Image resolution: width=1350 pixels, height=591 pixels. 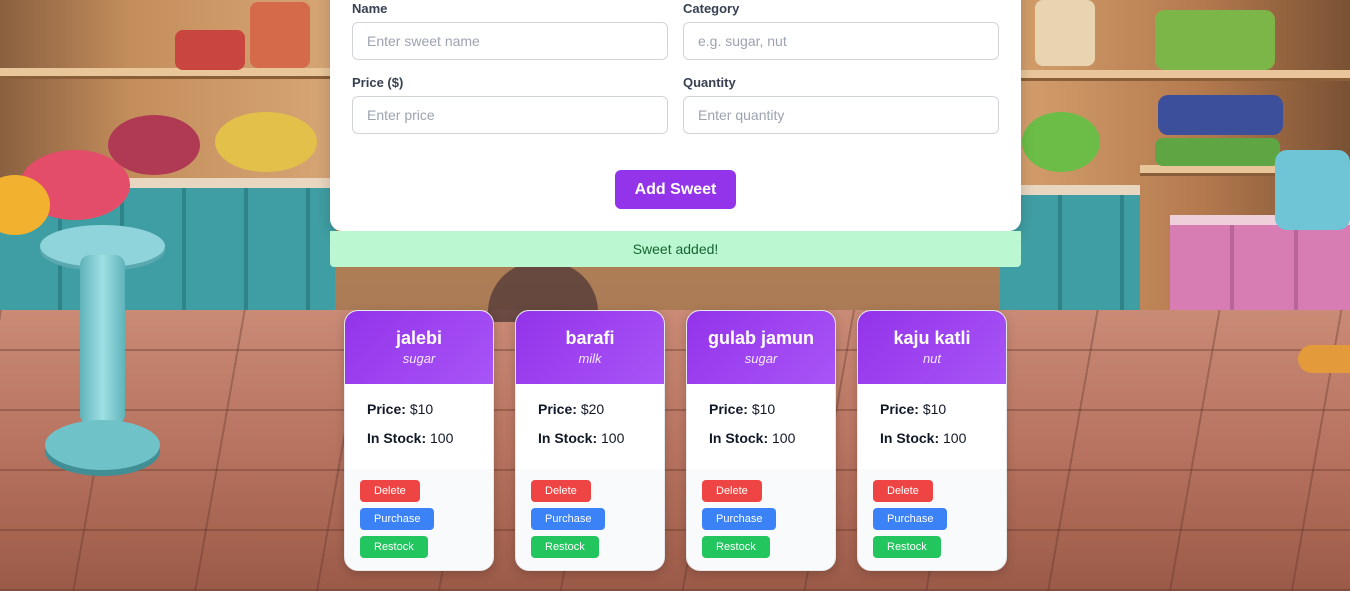 I want to click on sweet-card-header: kaju katli nut, so click(x=932, y=347).